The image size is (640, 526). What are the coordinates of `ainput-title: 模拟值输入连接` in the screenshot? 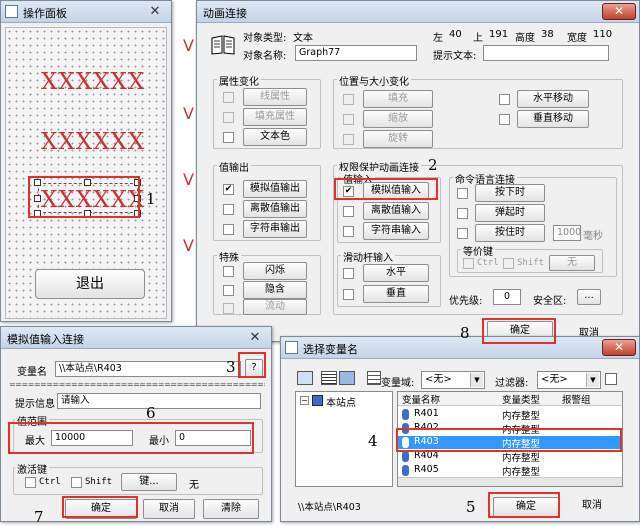 It's located at (45, 339).